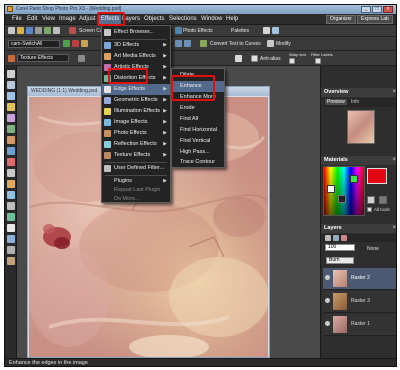 This screenshot has height=370, width=400. What do you see at coordinates (11, 96) in the screenshot?
I see `selection-tool-icon` at bounding box center [11, 96].